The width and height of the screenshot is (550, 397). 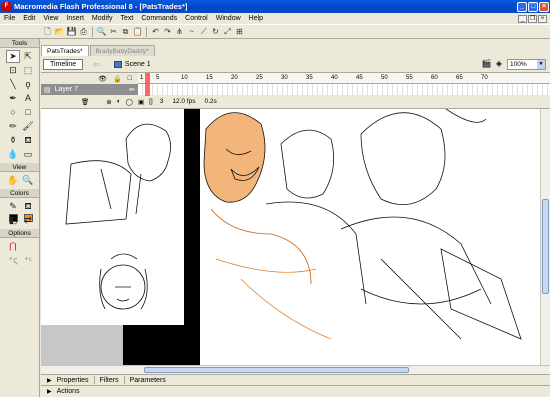 What do you see at coordinates (13, 70) in the screenshot?
I see `free-transform-icon: ⊡` at bounding box center [13, 70].